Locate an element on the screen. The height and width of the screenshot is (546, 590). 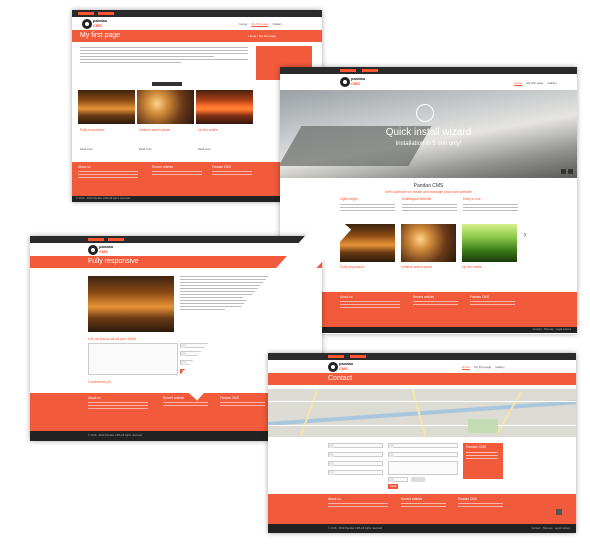
title-band: Contact is located at coordinates (422, 379).